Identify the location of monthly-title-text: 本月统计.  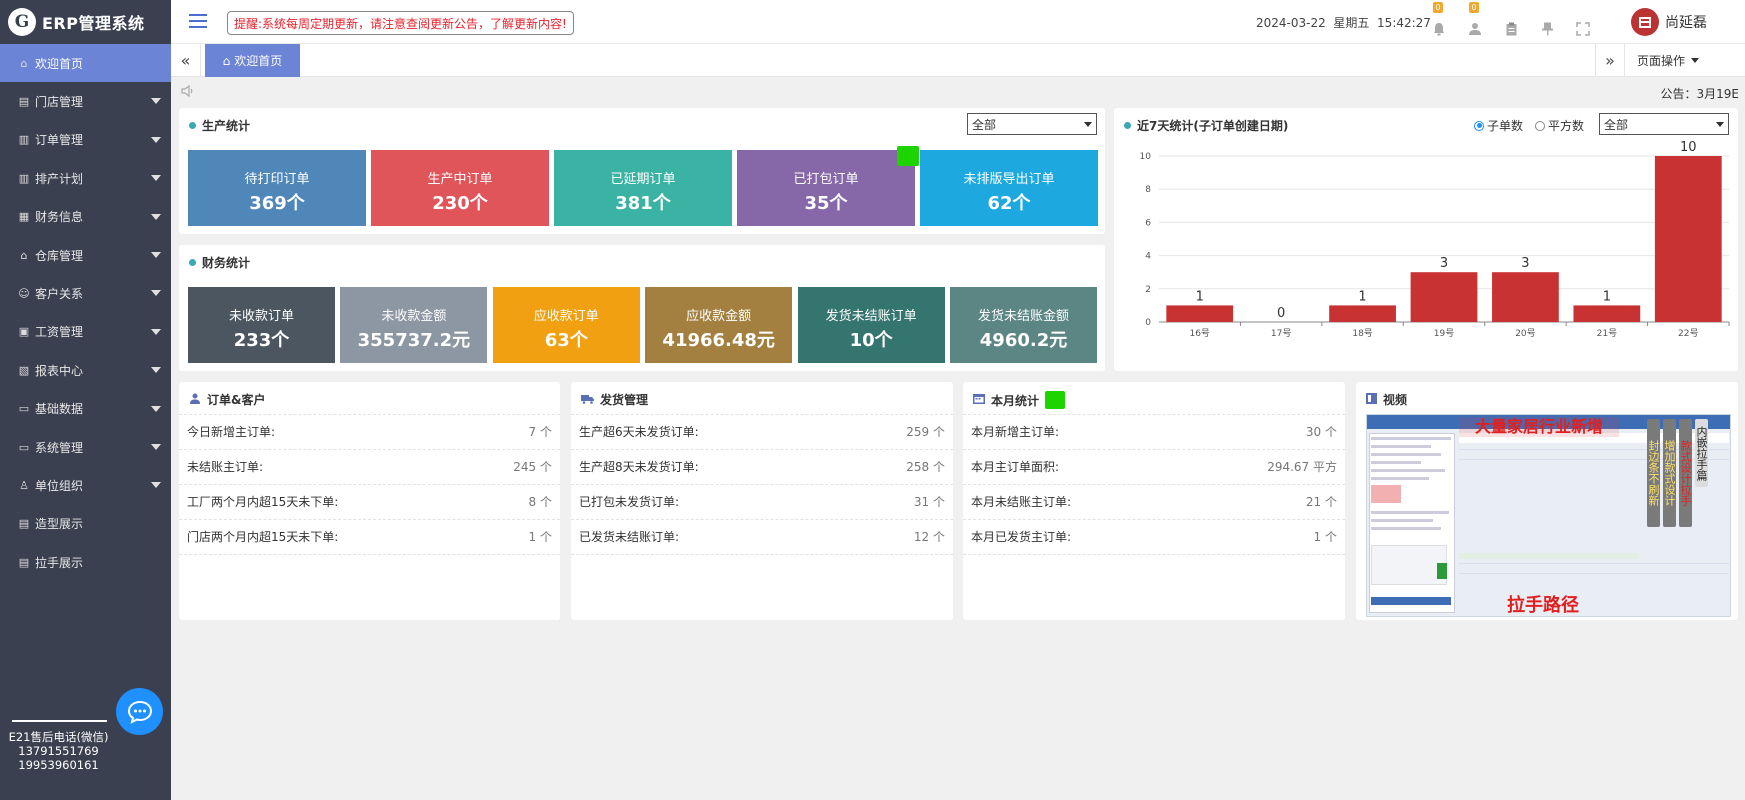
(1015, 400).